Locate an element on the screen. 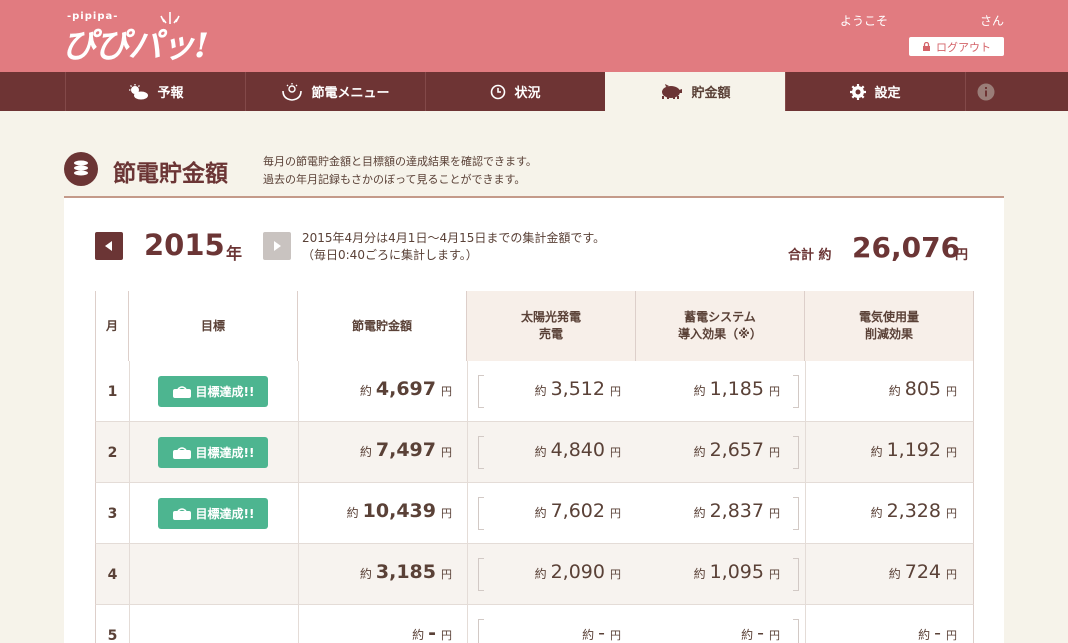  usage-value: 約 2,328 円 is located at coordinates (914, 513).